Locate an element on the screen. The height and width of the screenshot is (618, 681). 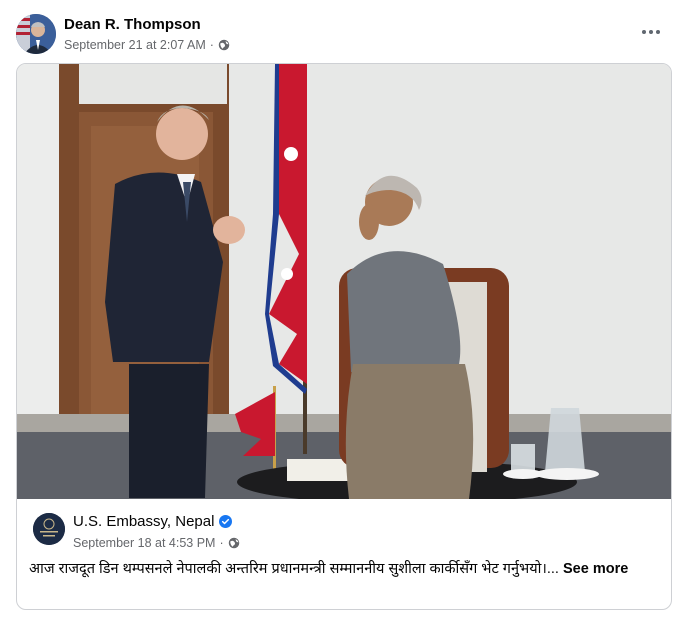
post-timestamp: September 21 at 2:07 AM is located at coordinates (135, 45).